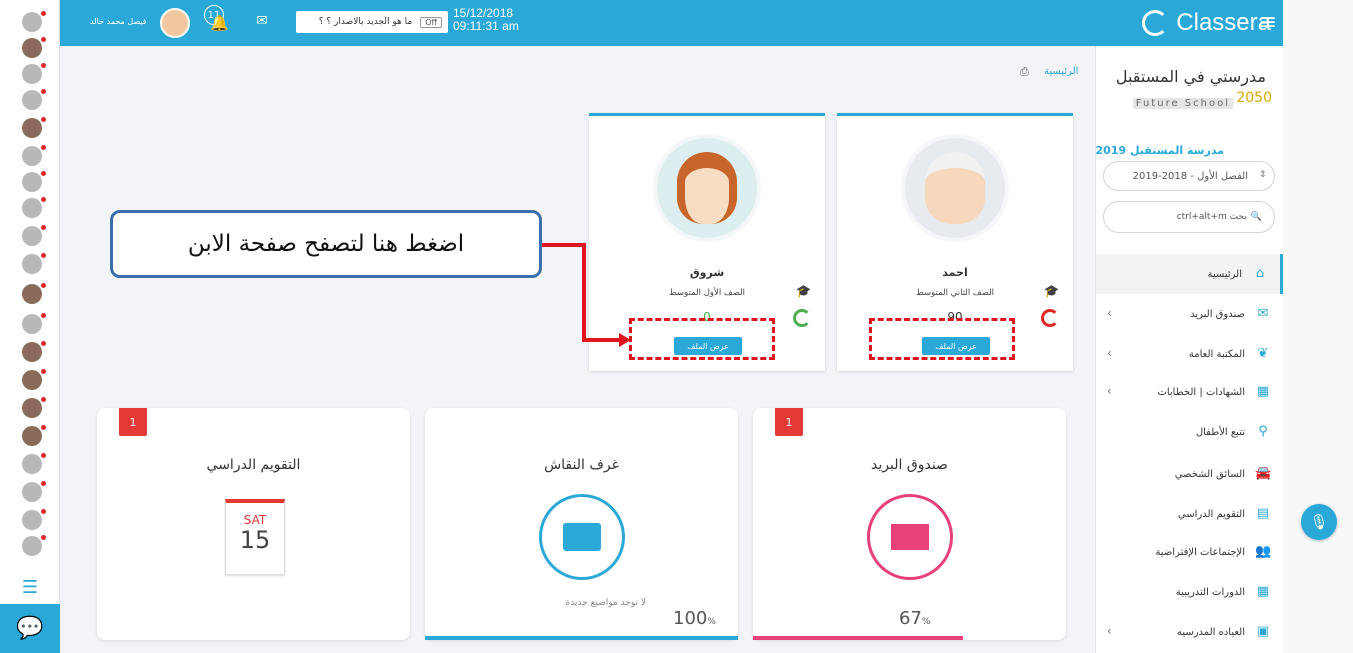 The height and width of the screenshot is (653, 1353). Describe the element at coordinates (1210, 632) in the screenshot. I see `sidebar-item-label: العياده المدرسيه` at that location.